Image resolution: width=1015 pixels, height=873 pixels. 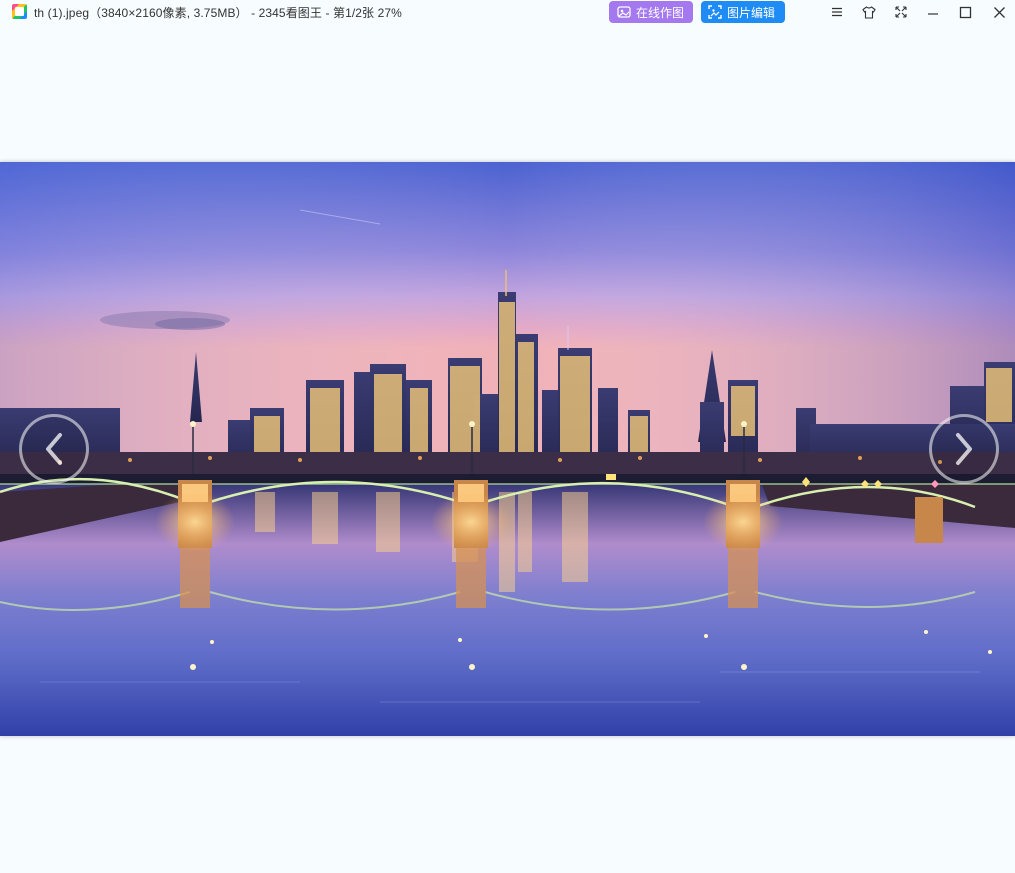 I want to click on fullscreen-button, so click(x=901, y=12).